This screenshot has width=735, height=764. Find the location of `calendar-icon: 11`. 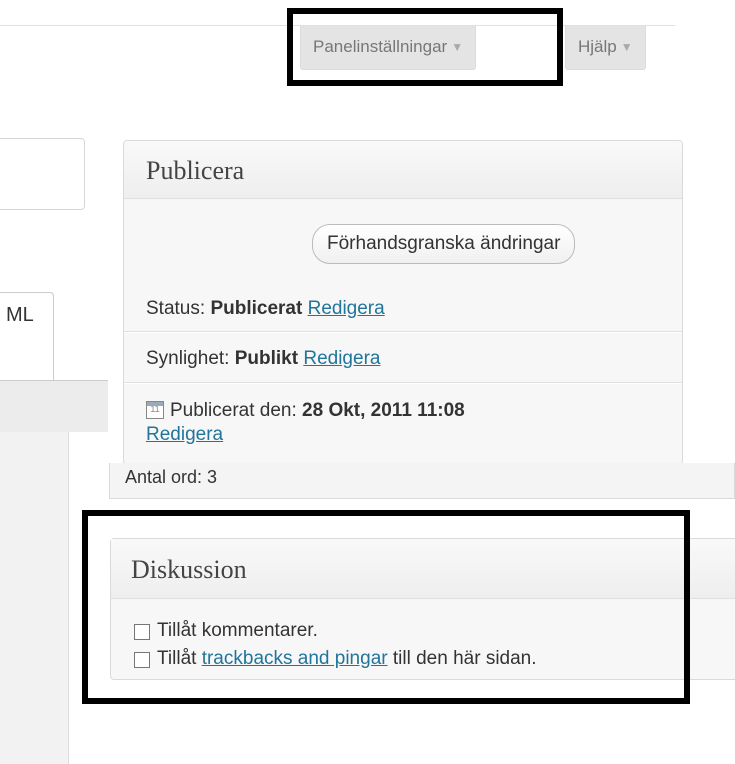

calendar-icon: 11 is located at coordinates (155, 410).